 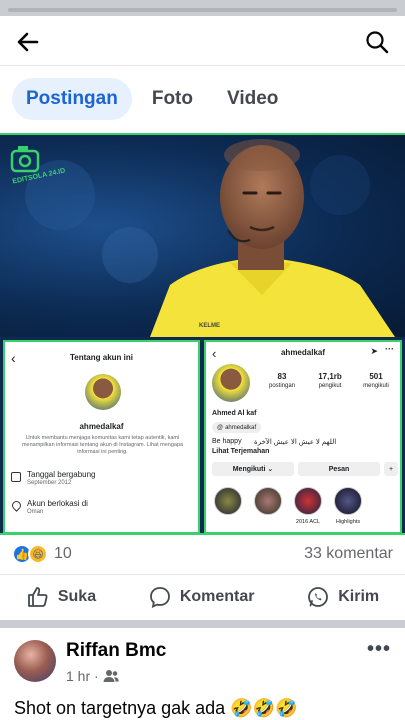 I want to click on location-value: Oman, so click(x=35, y=512).